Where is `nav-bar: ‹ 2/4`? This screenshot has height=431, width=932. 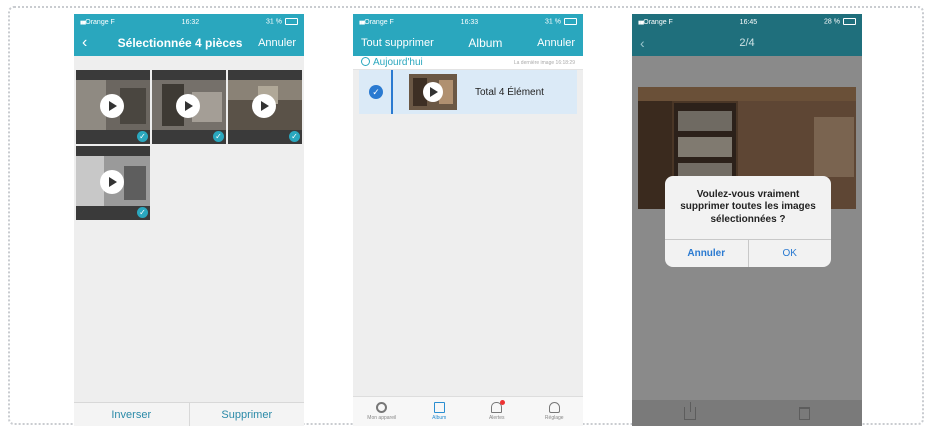 nav-bar: ‹ 2/4 is located at coordinates (747, 43).